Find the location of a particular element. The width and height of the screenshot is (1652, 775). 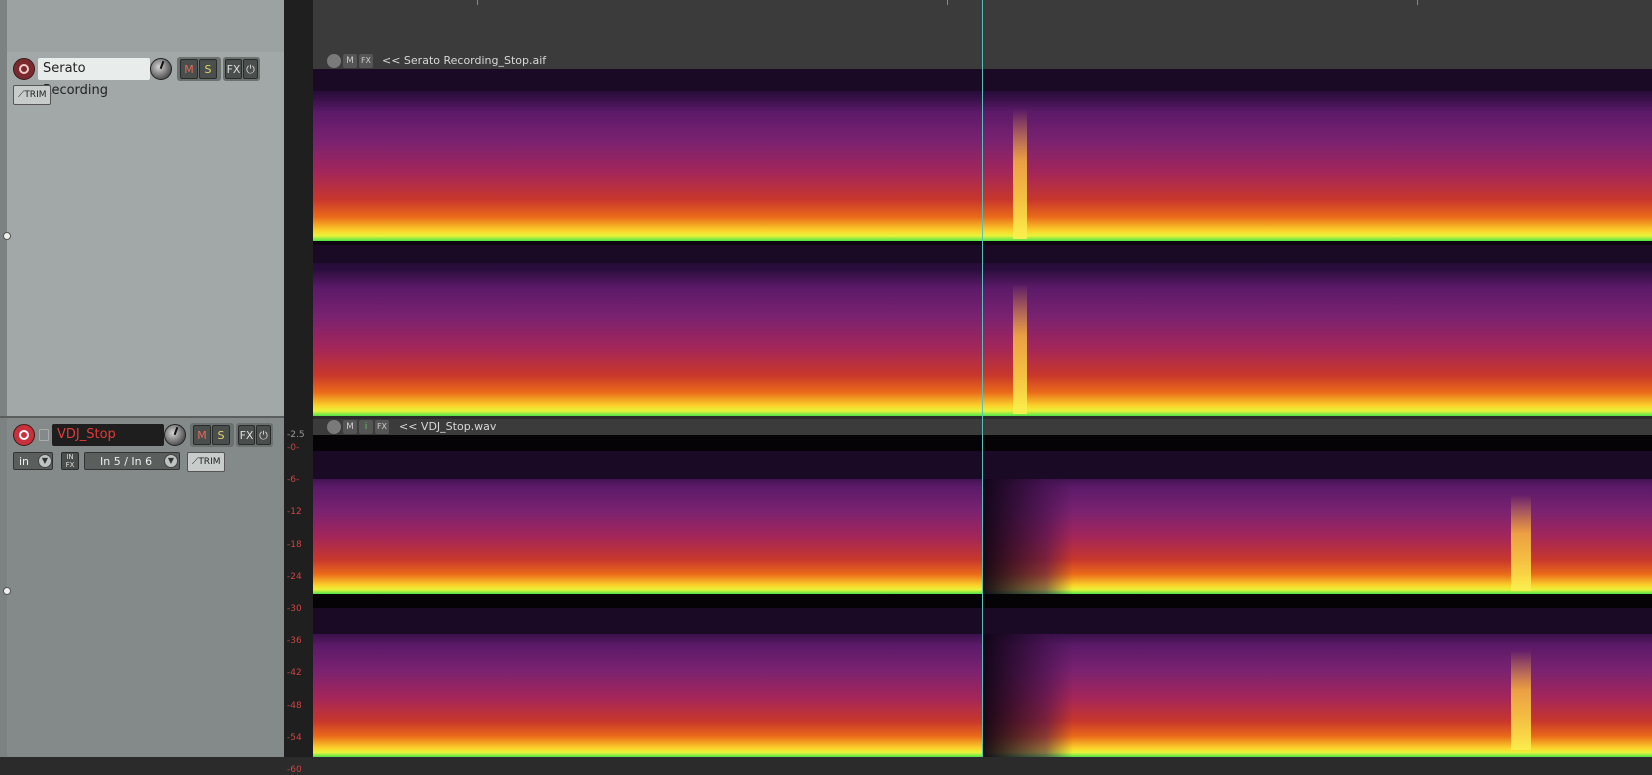

track2-mute-button: M is located at coordinates (202, 435).